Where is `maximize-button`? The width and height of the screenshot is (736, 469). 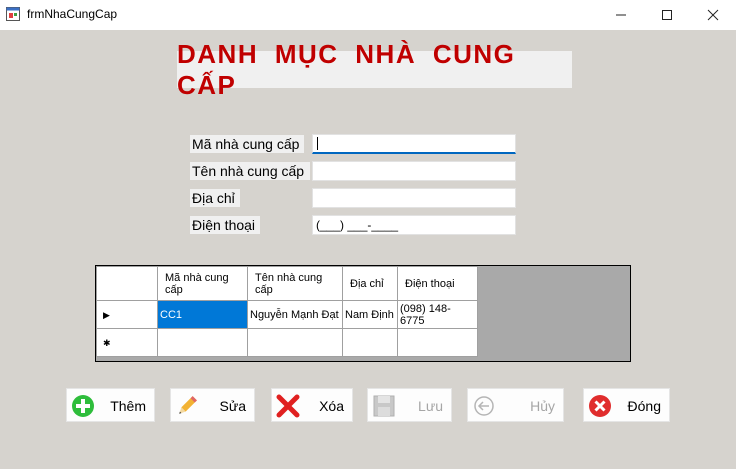
maximize-button is located at coordinates (667, 15).